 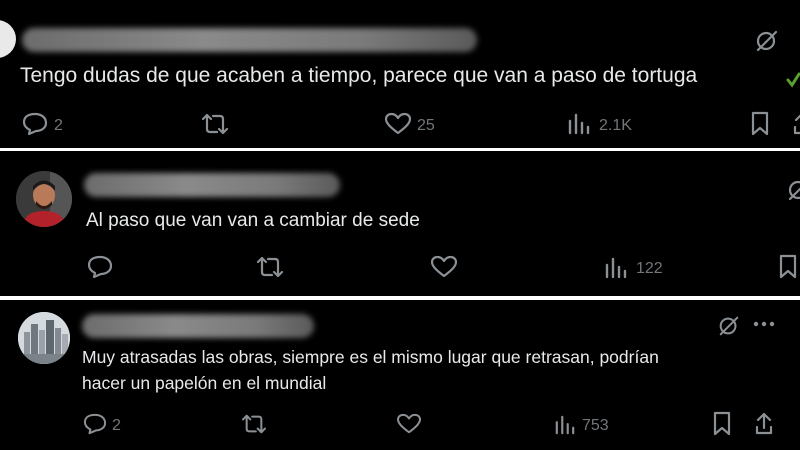 I want to click on man-portrait-icon, so click(x=44, y=199).